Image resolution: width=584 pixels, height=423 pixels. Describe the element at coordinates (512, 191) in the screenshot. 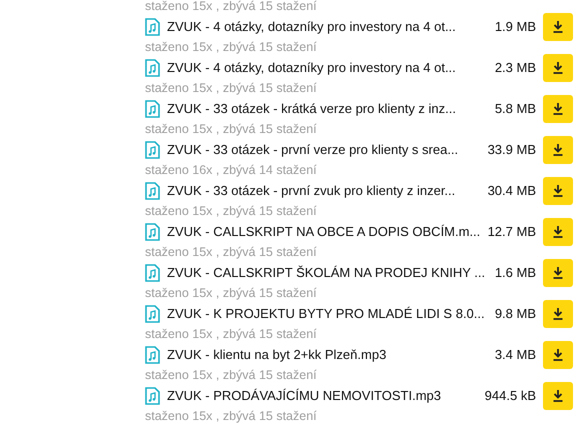

I see `file-size-text: 30.4 MB` at that location.